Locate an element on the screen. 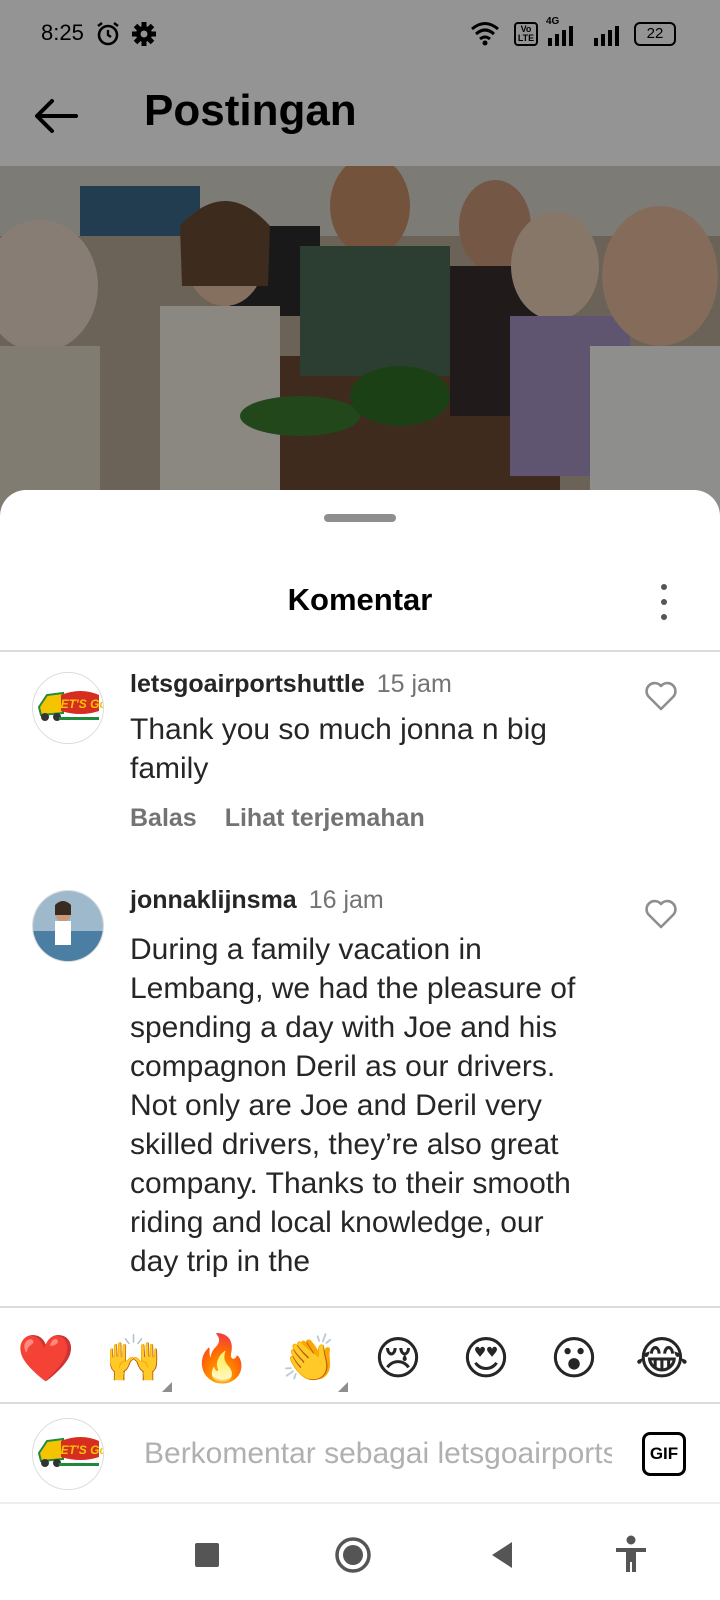  crying-face-icon: 😢 is located at coordinates (398, 1358).